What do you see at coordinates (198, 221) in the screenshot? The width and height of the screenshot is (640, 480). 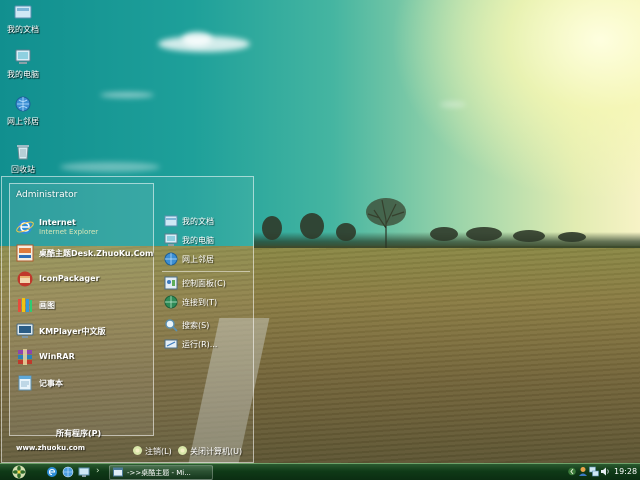 I see `start-menu-item-label: 我的文档` at bounding box center [198, 221].